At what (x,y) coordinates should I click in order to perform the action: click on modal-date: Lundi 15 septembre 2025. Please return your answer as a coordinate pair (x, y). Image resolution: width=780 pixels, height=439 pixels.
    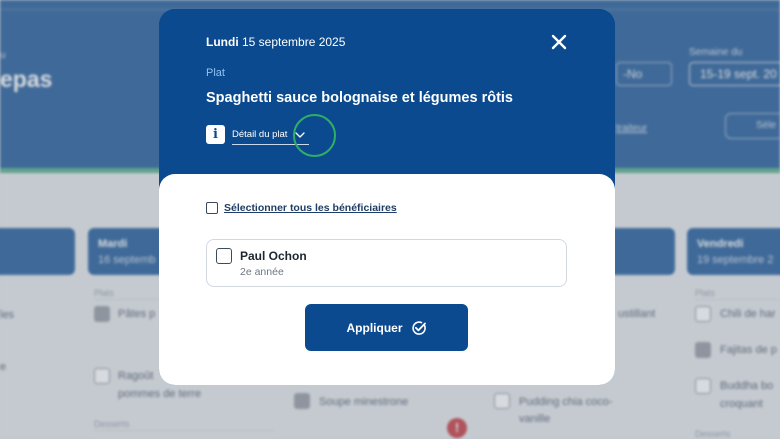
    Looking at the image, I should click on (275, 42).